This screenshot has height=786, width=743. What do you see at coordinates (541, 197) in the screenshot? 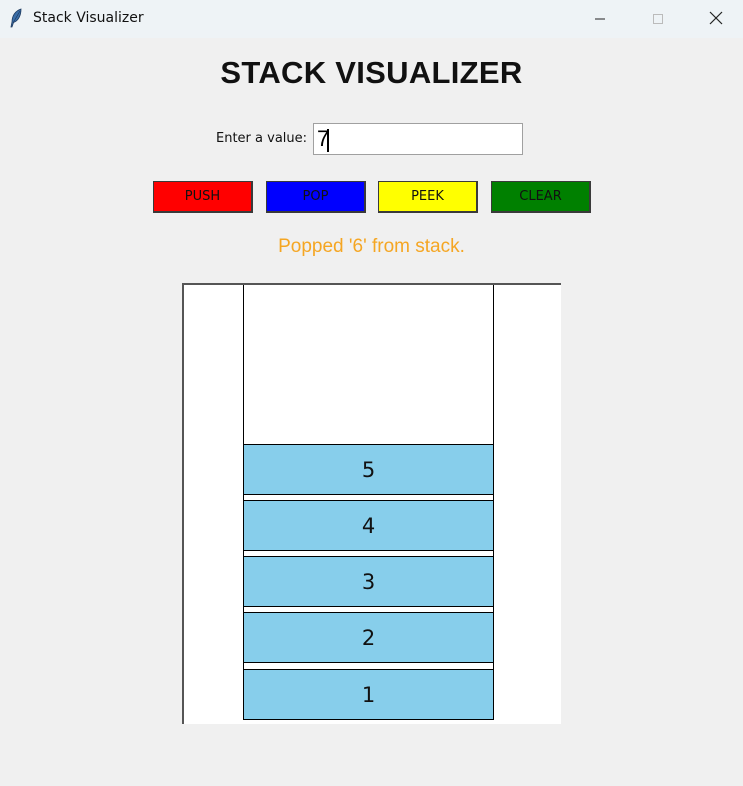
I see `clear-button: CLEAR` at bounding box center [541, 197].